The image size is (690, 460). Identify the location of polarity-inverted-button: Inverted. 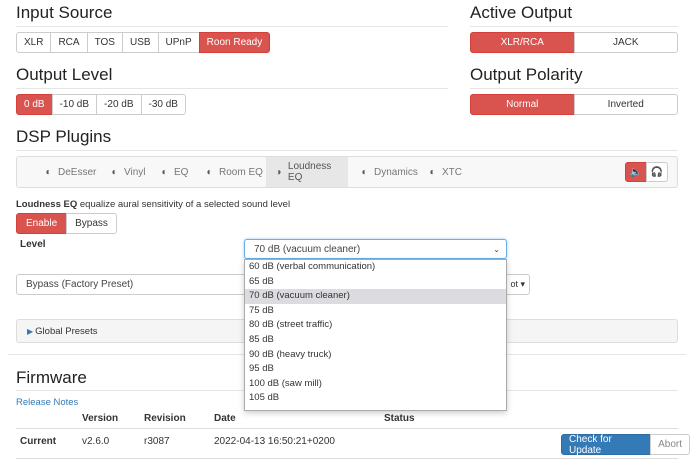
(625, 104).